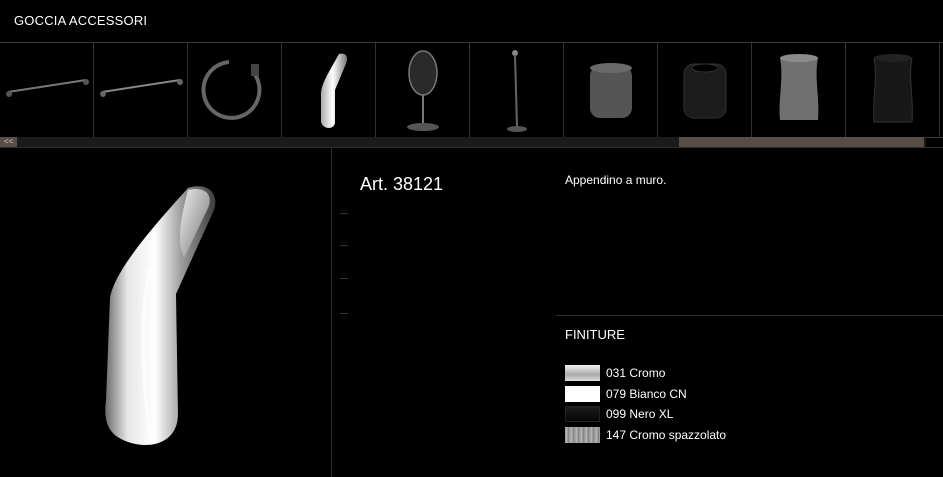 This screenshot has height=477, width=943. I want to click on carousel-scrollbar: <<, so click(463, 142).